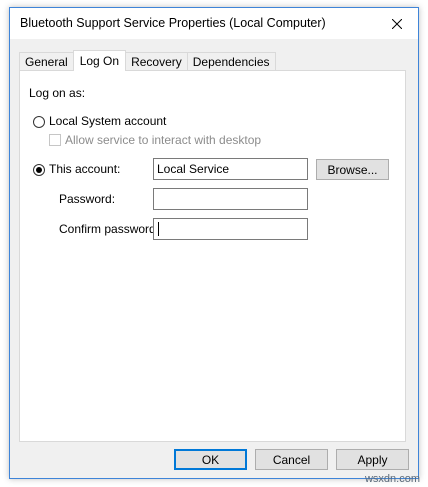  What do you see at coordinates (84, 169) in the screenshot?
I see `this-account-label: This account:` at bounding box center [84, 169].